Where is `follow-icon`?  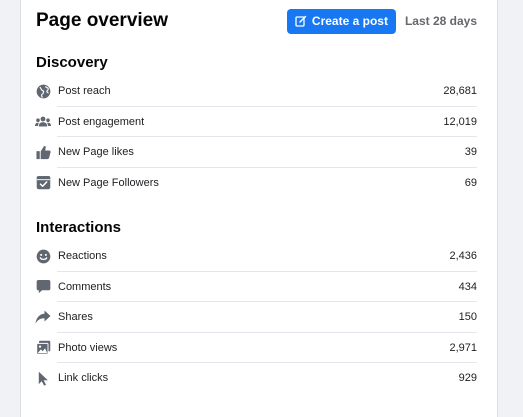 follow-icon is located at coordinates (43, 183).